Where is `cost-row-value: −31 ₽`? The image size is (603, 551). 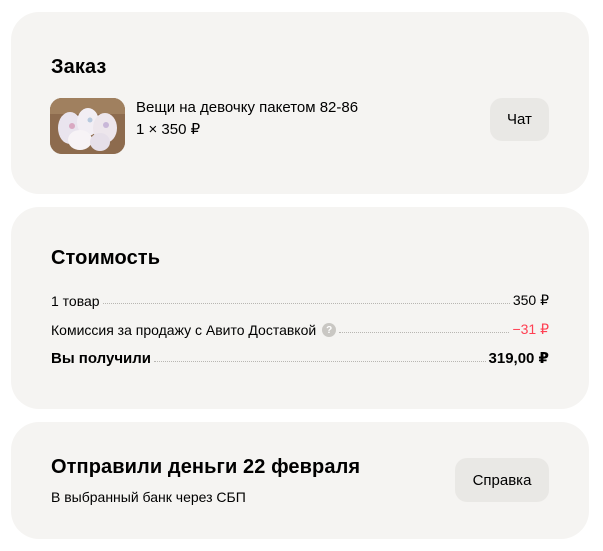
cost-row-value: −31 ₽ is located at coordinates (530, 329).